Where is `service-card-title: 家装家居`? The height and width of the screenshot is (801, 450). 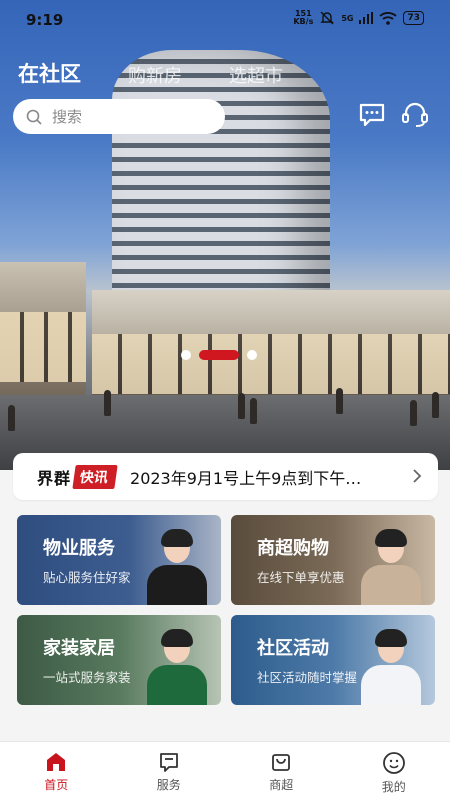
service-card-title: 家装家居 is located at coordinates (79, 647).